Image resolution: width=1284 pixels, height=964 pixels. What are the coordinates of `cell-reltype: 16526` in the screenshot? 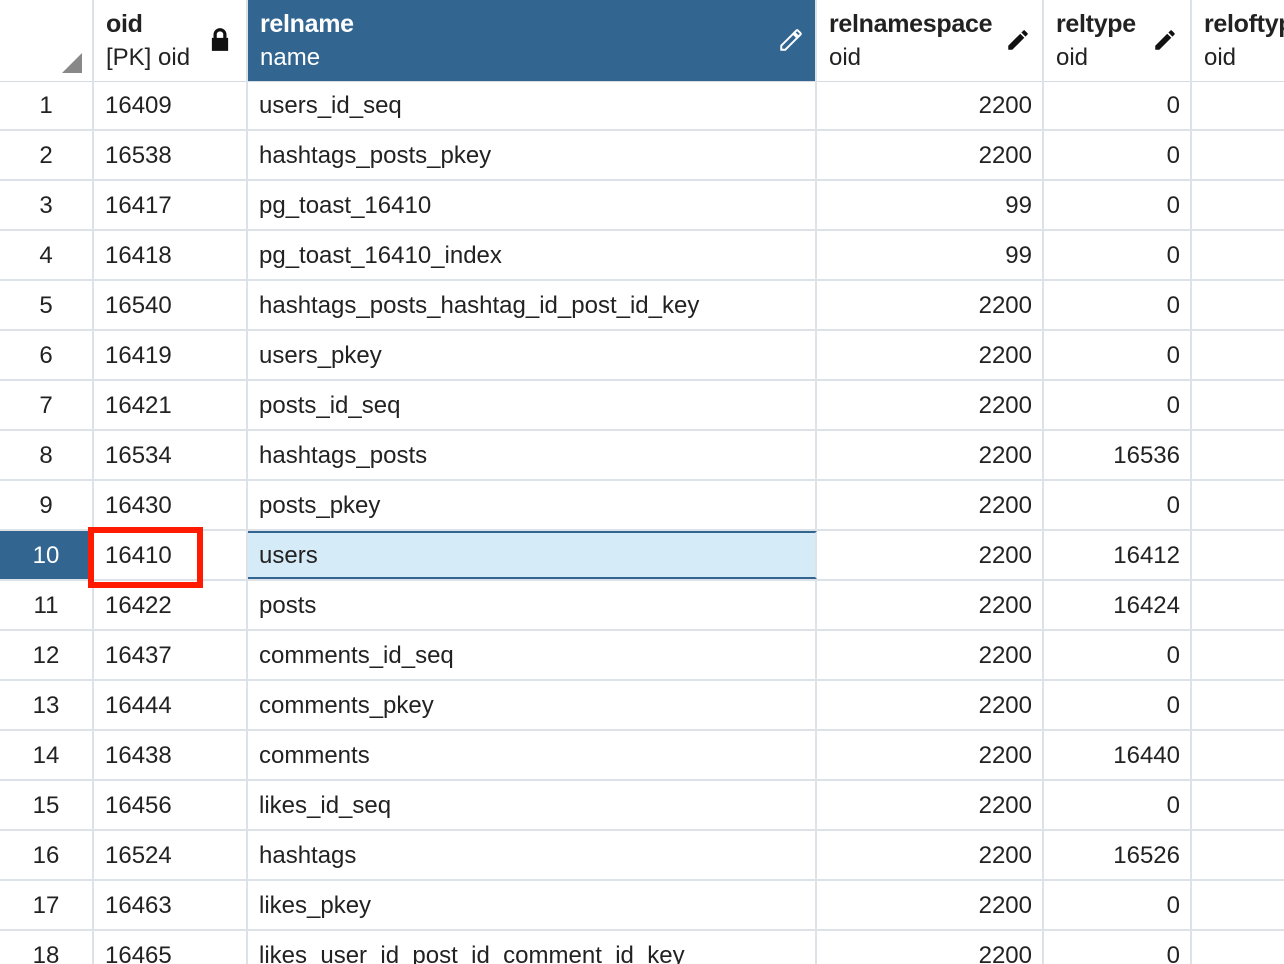 It's located at (1118, 855).